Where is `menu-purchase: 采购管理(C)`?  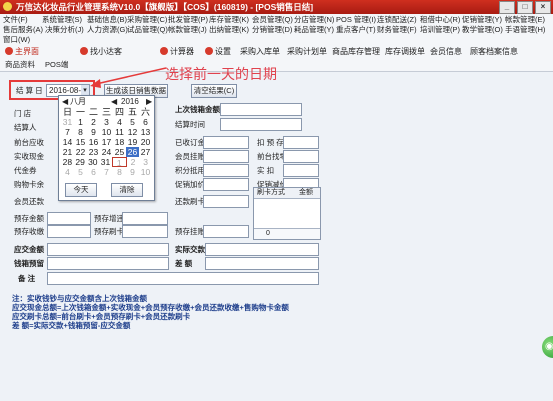
menu-purchase: 采购管理(C) is located at coordinates (147, 20).